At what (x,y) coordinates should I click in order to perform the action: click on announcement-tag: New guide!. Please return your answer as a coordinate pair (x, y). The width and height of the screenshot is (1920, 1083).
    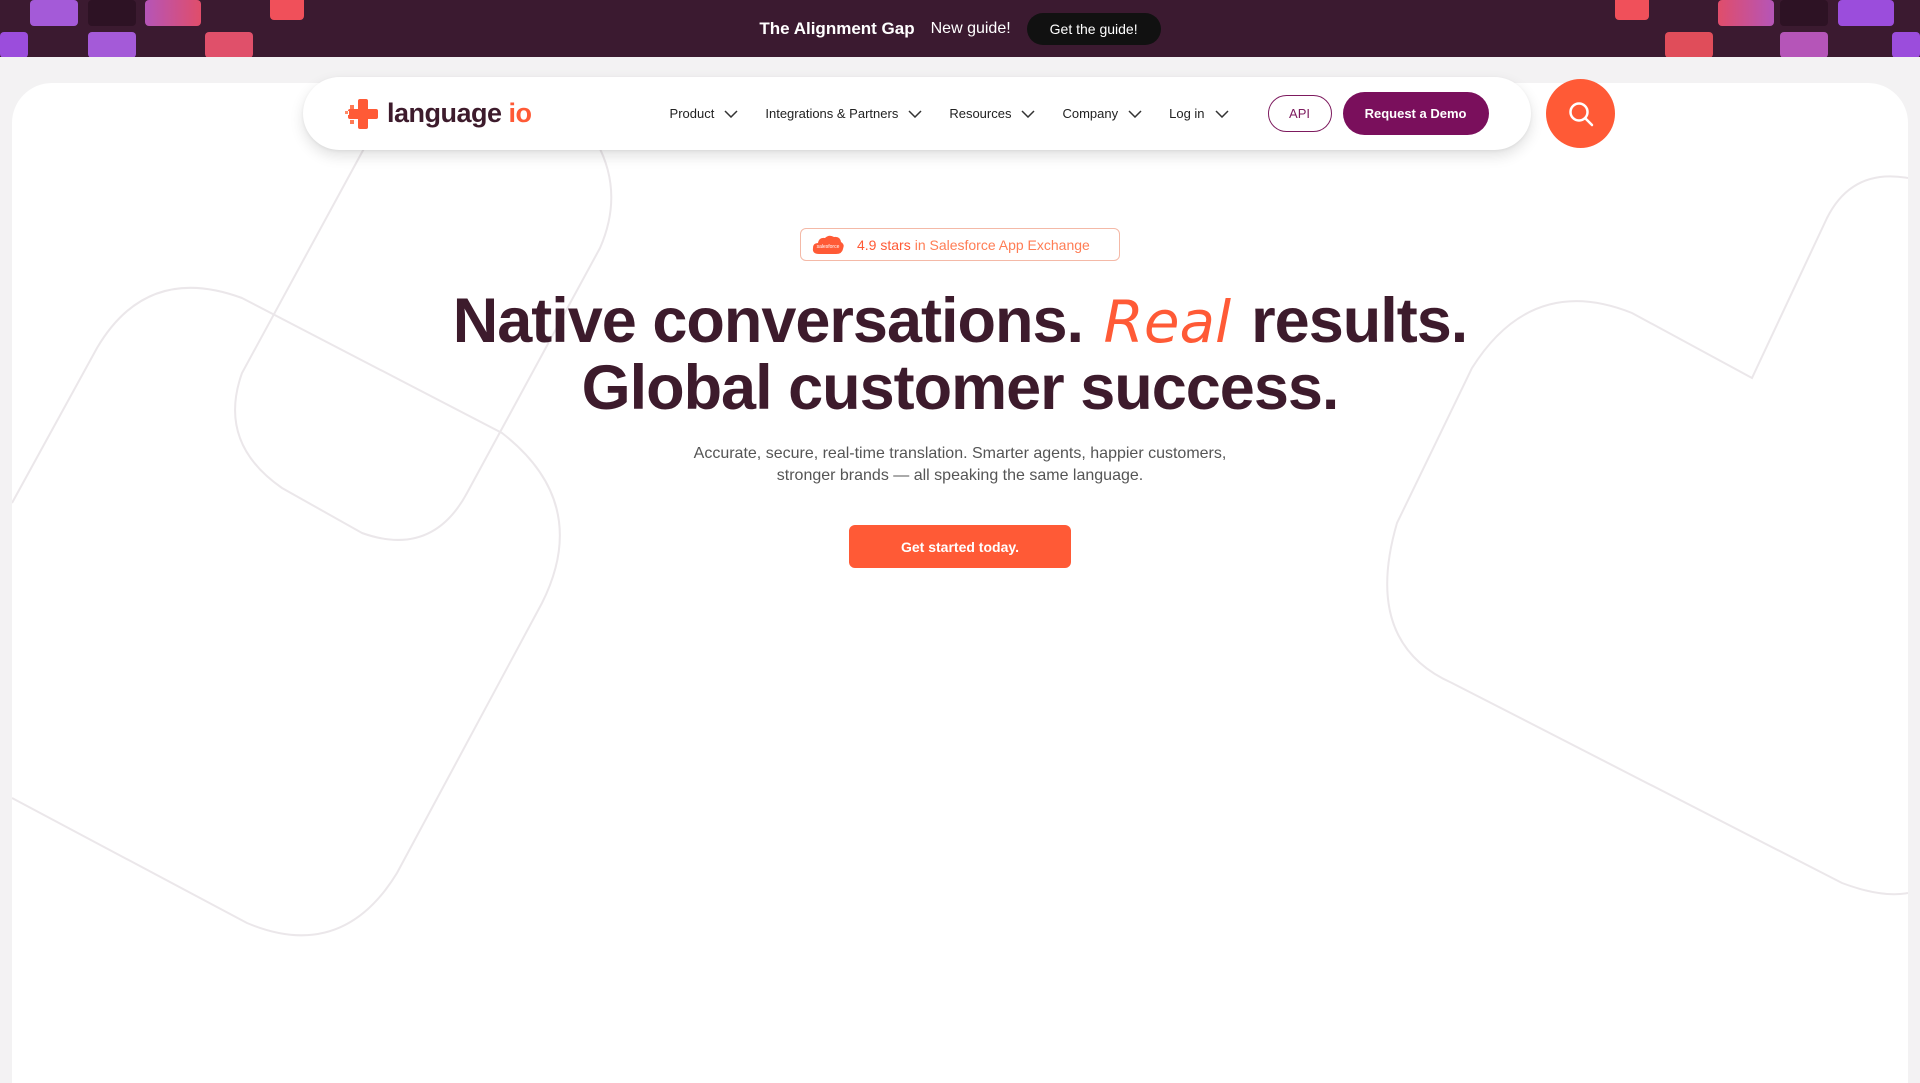
    Looking at the image, I should click on (970, 28).